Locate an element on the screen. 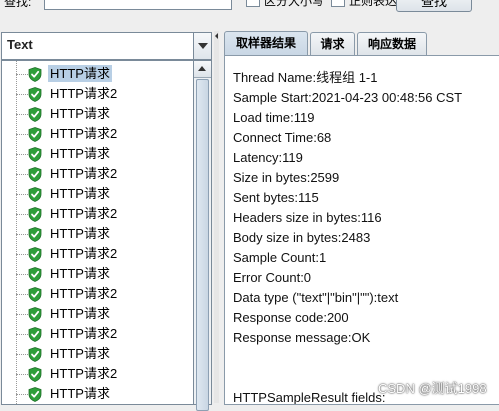 Image resolution: width=499 pixels, height=411 pixels. result-line: Response code:200 is located at coordinates (291, 317).